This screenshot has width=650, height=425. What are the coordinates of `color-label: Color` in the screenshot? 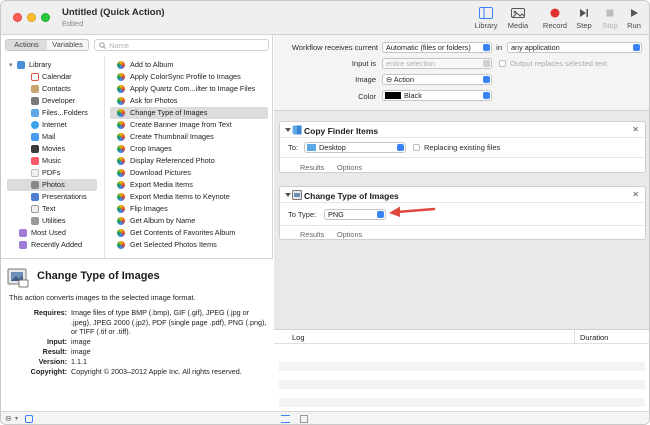 It's located at (367, 96).